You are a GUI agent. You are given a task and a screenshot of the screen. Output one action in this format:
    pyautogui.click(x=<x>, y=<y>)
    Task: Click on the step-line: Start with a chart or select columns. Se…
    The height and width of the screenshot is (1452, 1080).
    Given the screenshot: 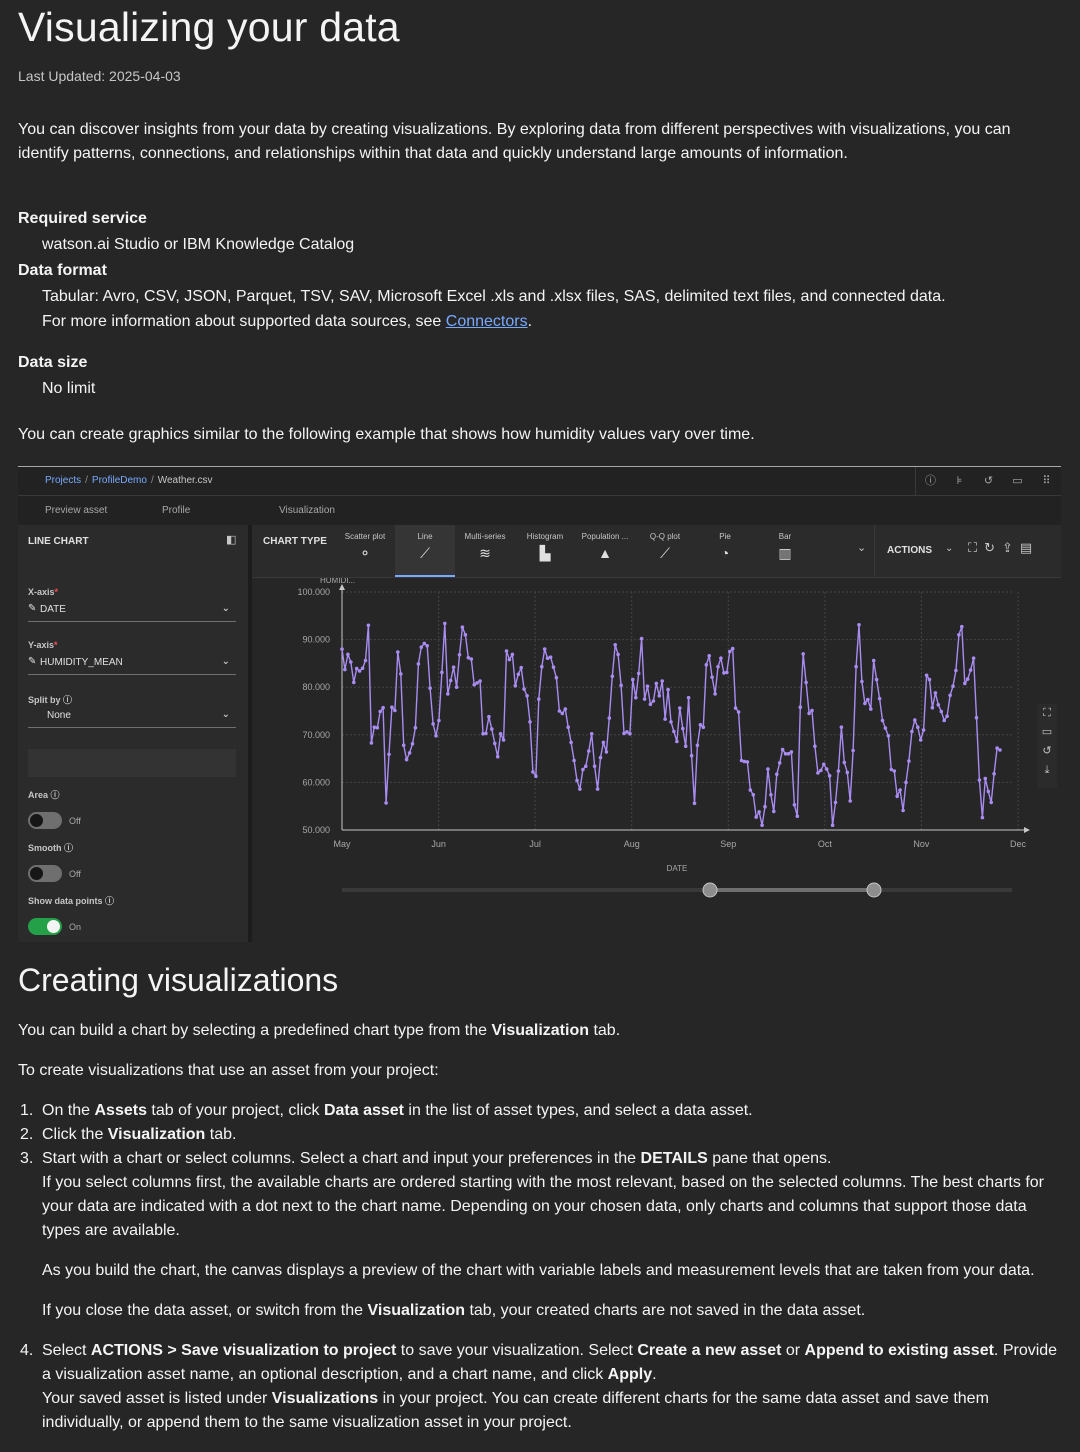 What is the action you would take?
    pyautogui.click(x=552, y=1159)
    